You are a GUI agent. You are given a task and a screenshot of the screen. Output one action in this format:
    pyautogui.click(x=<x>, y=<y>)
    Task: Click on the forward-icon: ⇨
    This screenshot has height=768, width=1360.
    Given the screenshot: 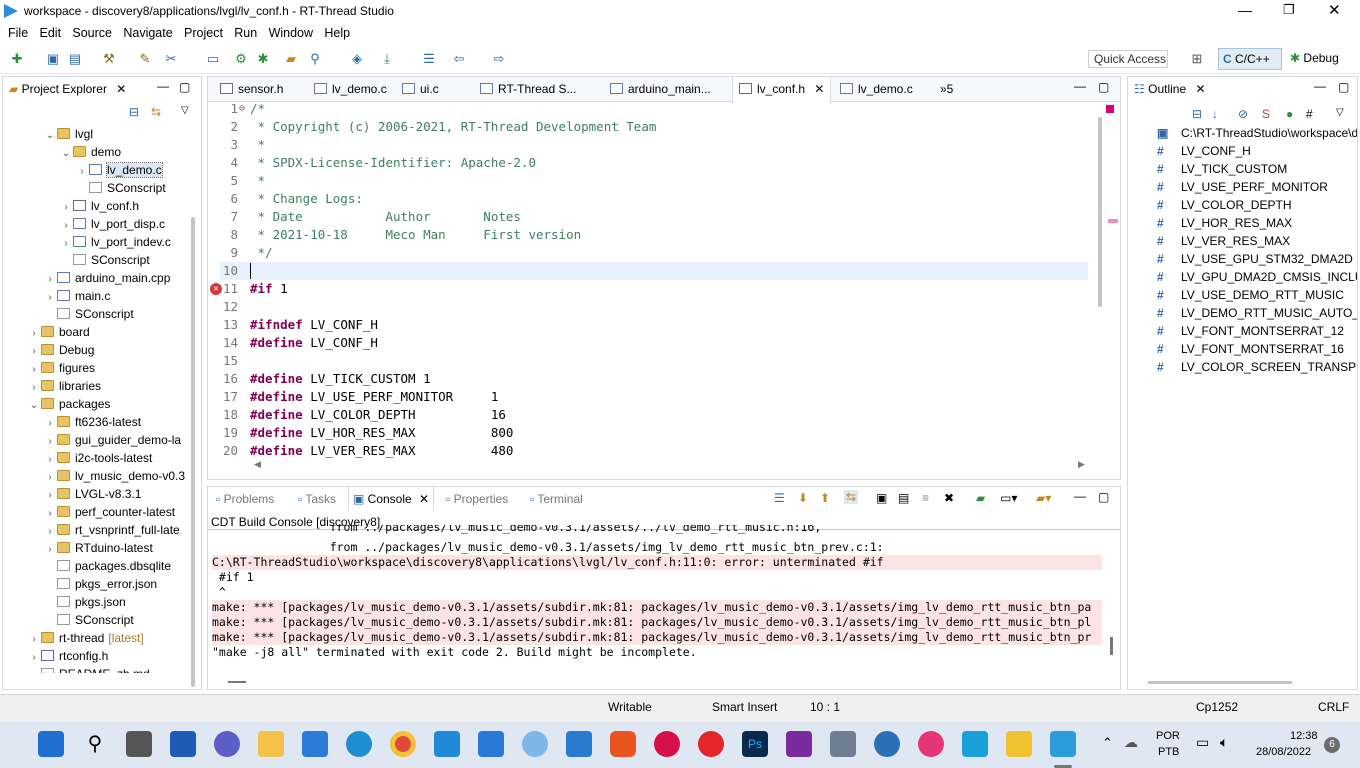 What is the action you would take?
    pyautogui.click(x=499, y=59)
    